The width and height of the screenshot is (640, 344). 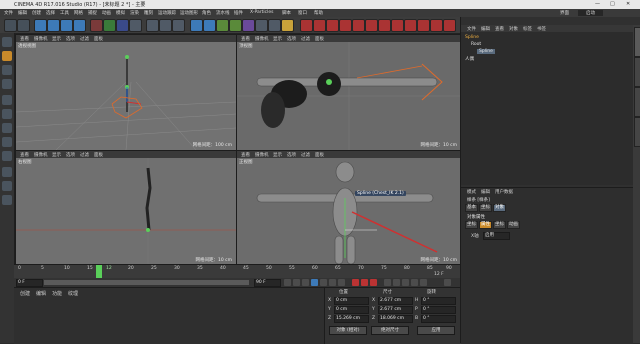 What do you see at coordinates (628, 4) in the screenshot?
I see `close-icon: ✕` at bounding box center [628, 4].